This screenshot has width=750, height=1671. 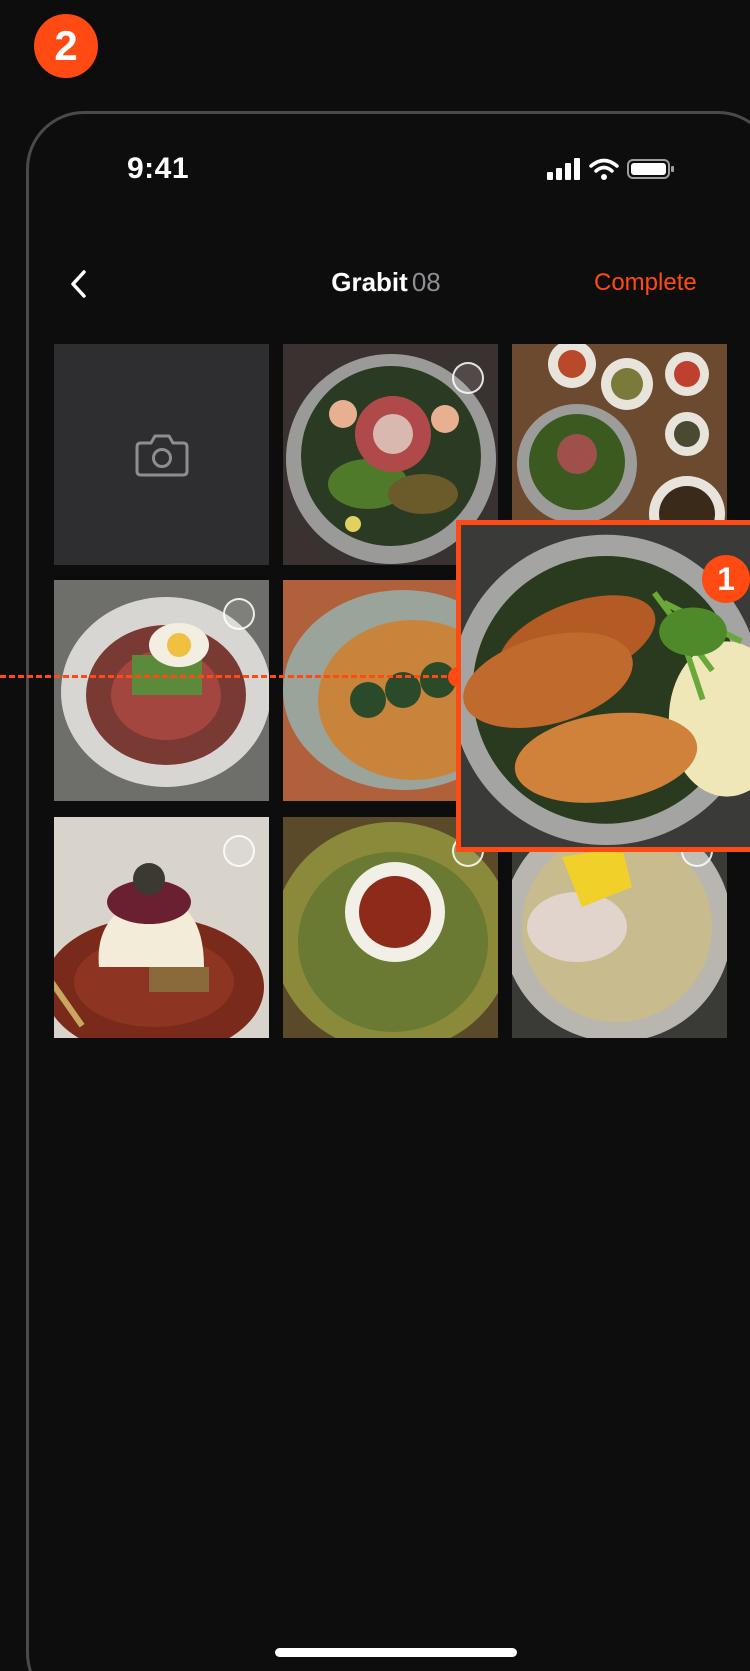 What do you see at coordinates (650, 169) in the screenshot?
I see `battery-icon` at bounding box center [650, 169].